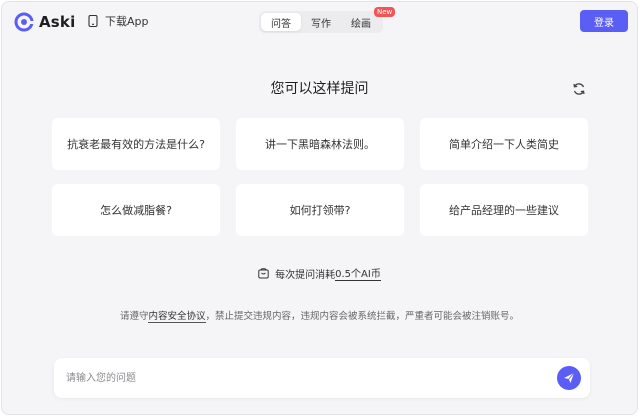 The width and height of the screenshot is (640, 417). I want to click on refresh-icon, so click(579, 89).